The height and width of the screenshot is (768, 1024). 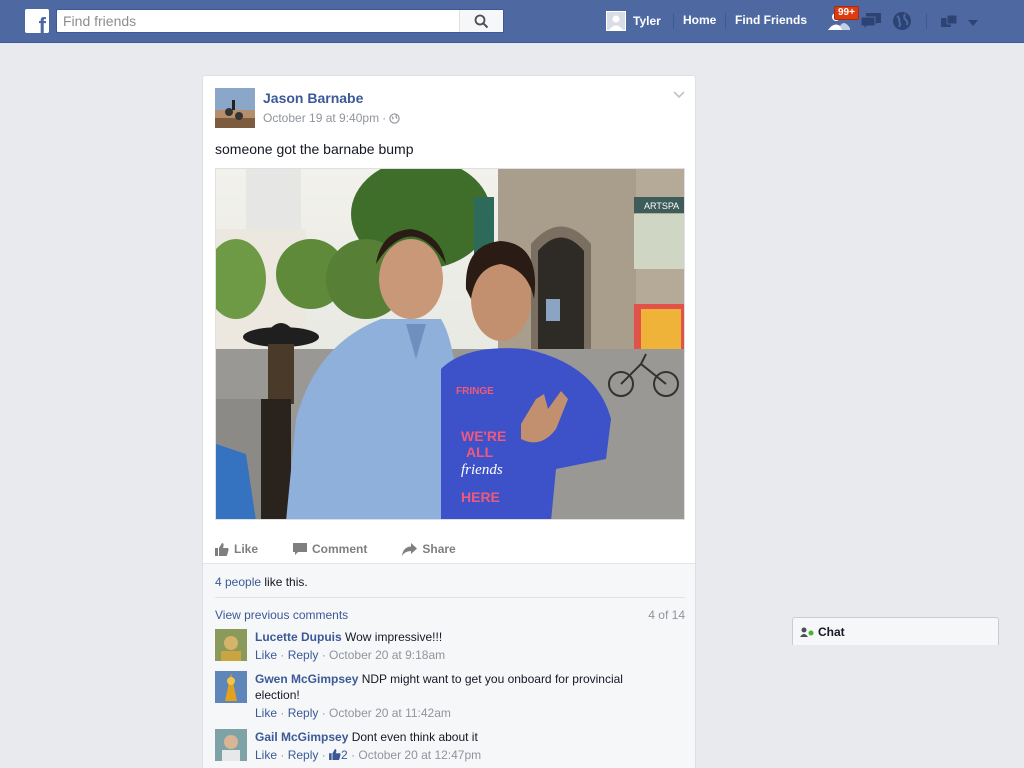 I want to click on account-menu-chevron-icon, so click(x=973, y=23).